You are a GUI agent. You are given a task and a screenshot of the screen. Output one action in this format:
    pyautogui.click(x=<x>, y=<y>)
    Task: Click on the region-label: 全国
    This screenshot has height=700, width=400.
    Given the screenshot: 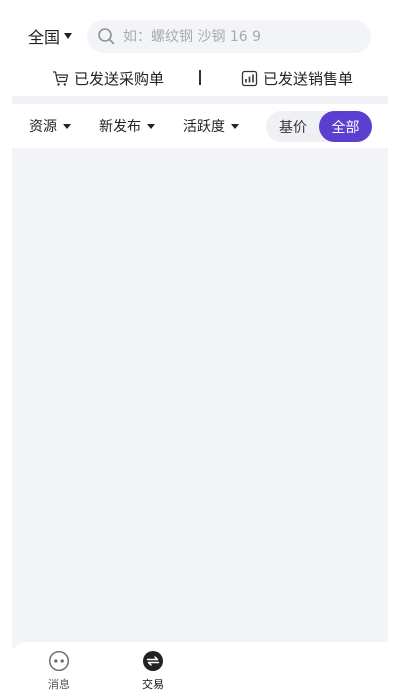 What is the action you would take?
    pyautogui.click(x=44, y=37)
    